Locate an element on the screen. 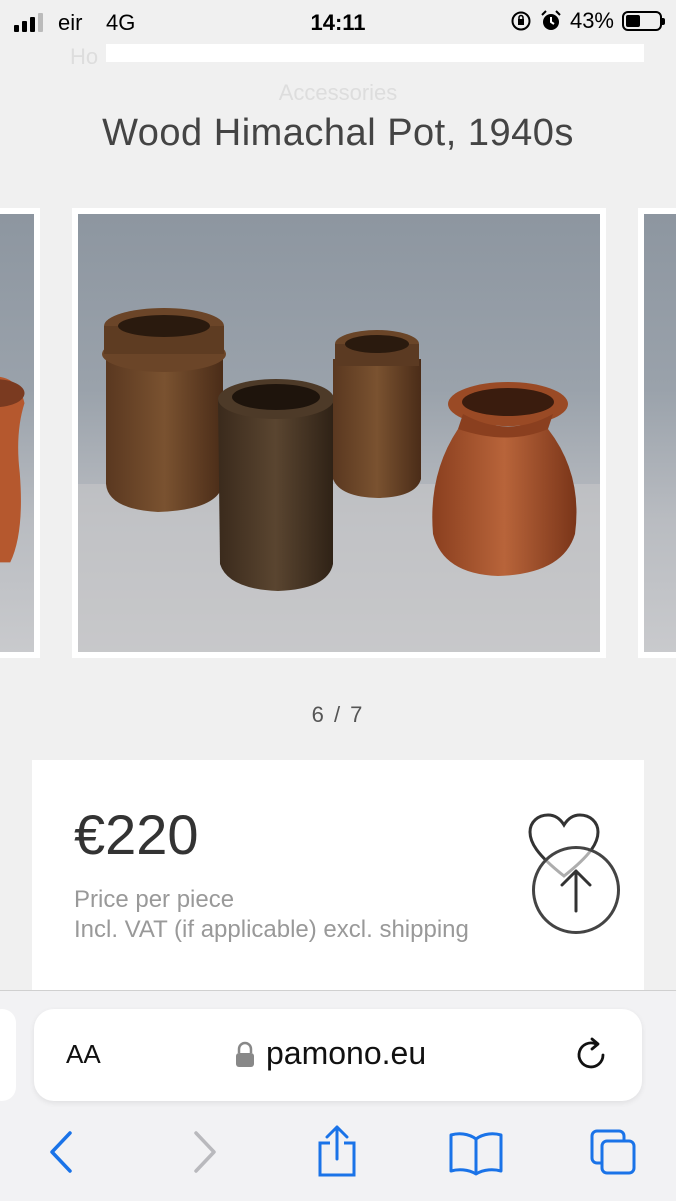  vat-note: Incl. VAT (if applicable) excl. shipping is located at coordinates (271, 929).